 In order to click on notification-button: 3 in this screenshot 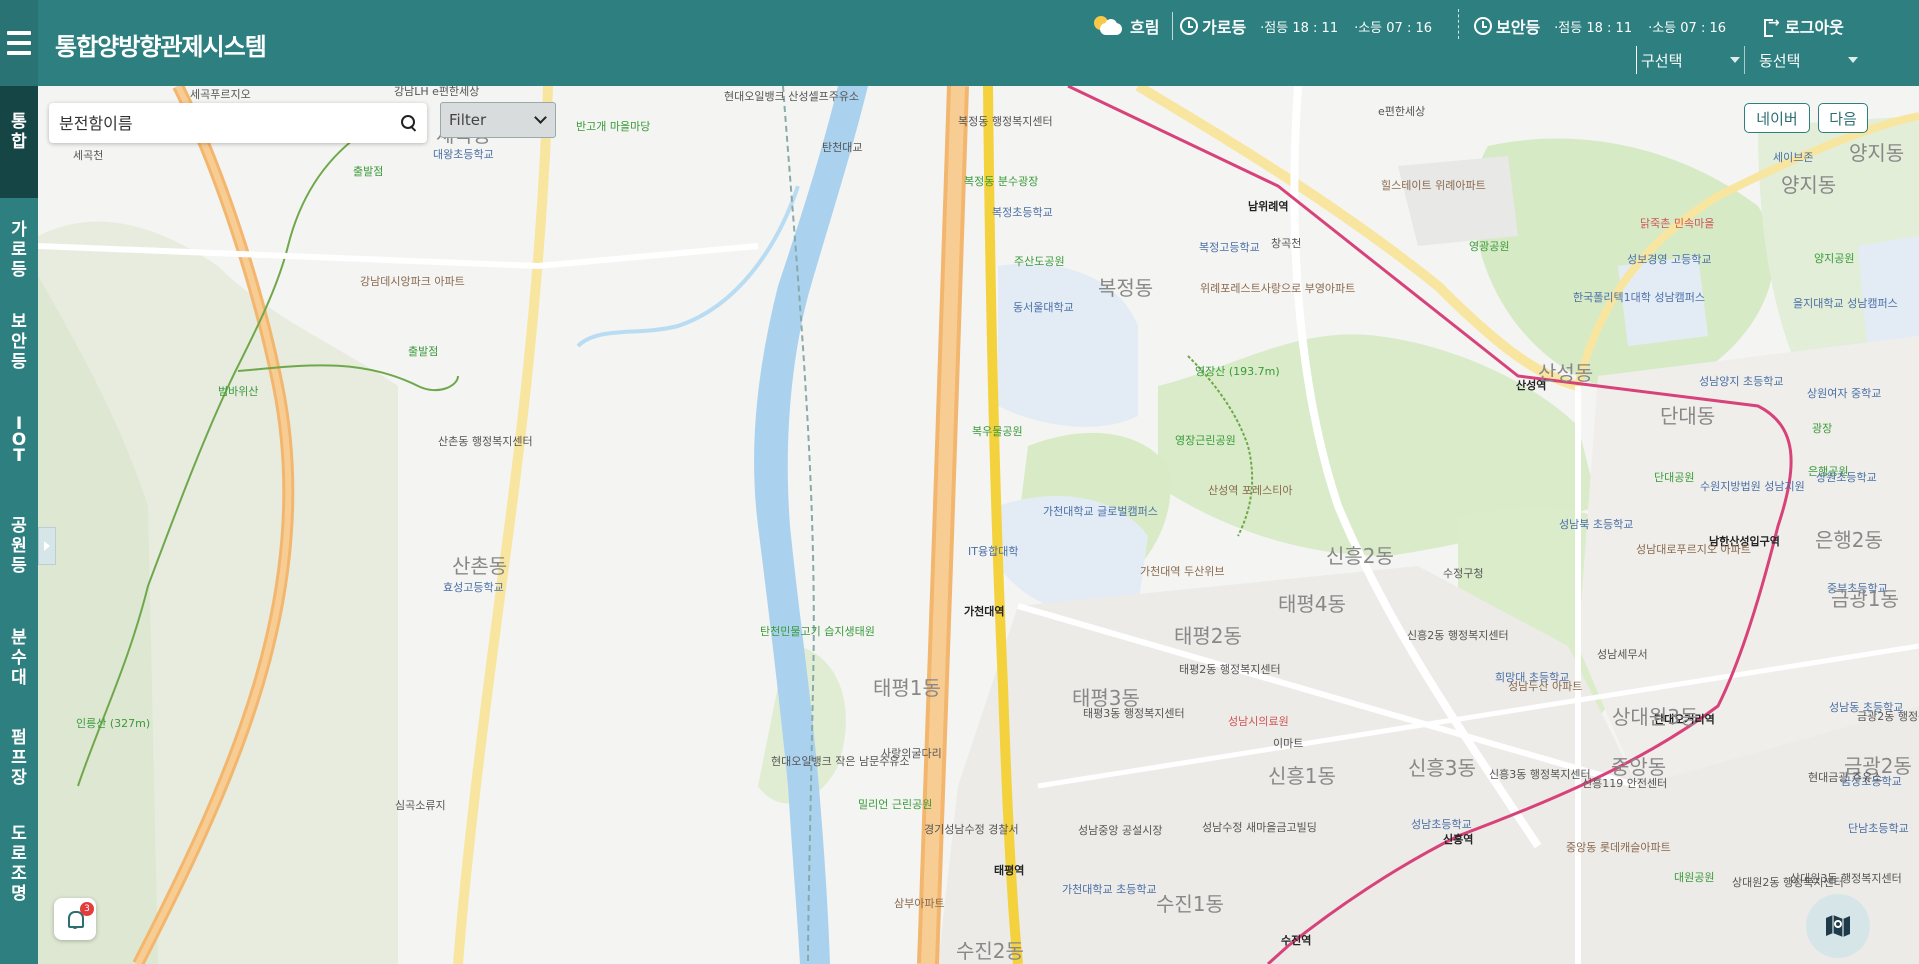, I will do `click(75, 919)`.